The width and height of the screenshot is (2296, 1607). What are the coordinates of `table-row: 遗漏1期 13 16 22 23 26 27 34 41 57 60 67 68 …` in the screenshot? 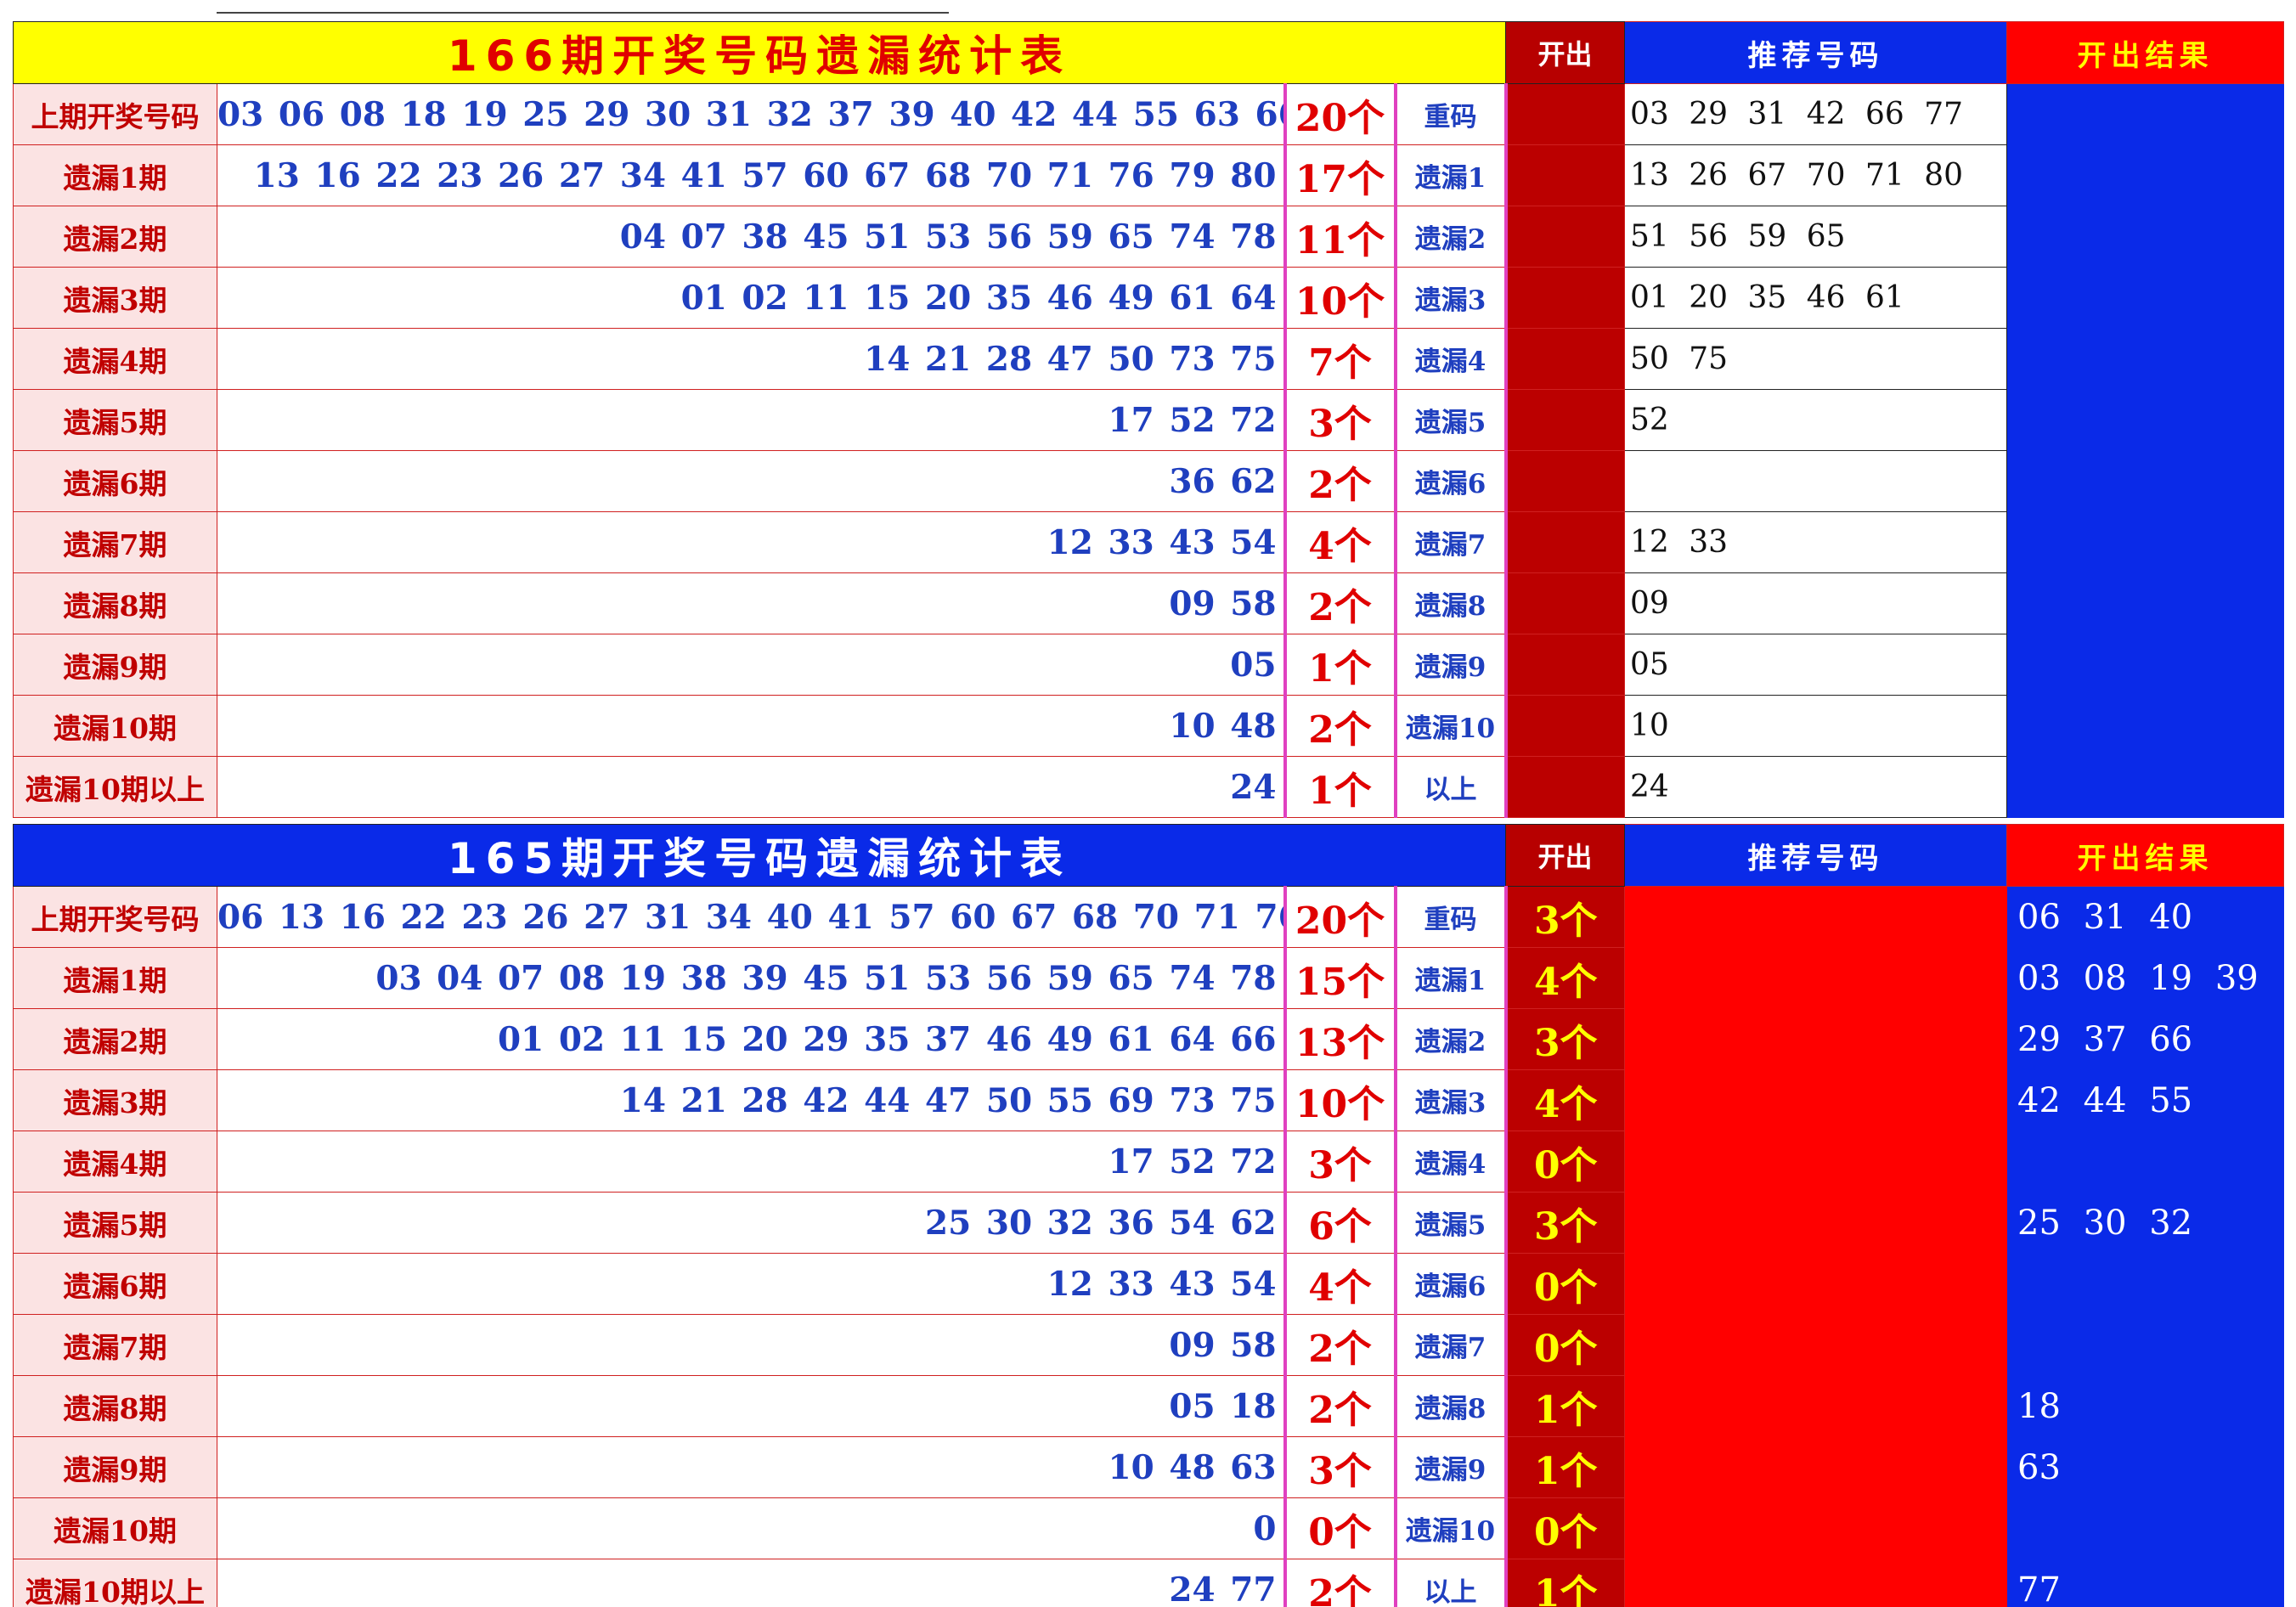 It's located at (1148, 175).